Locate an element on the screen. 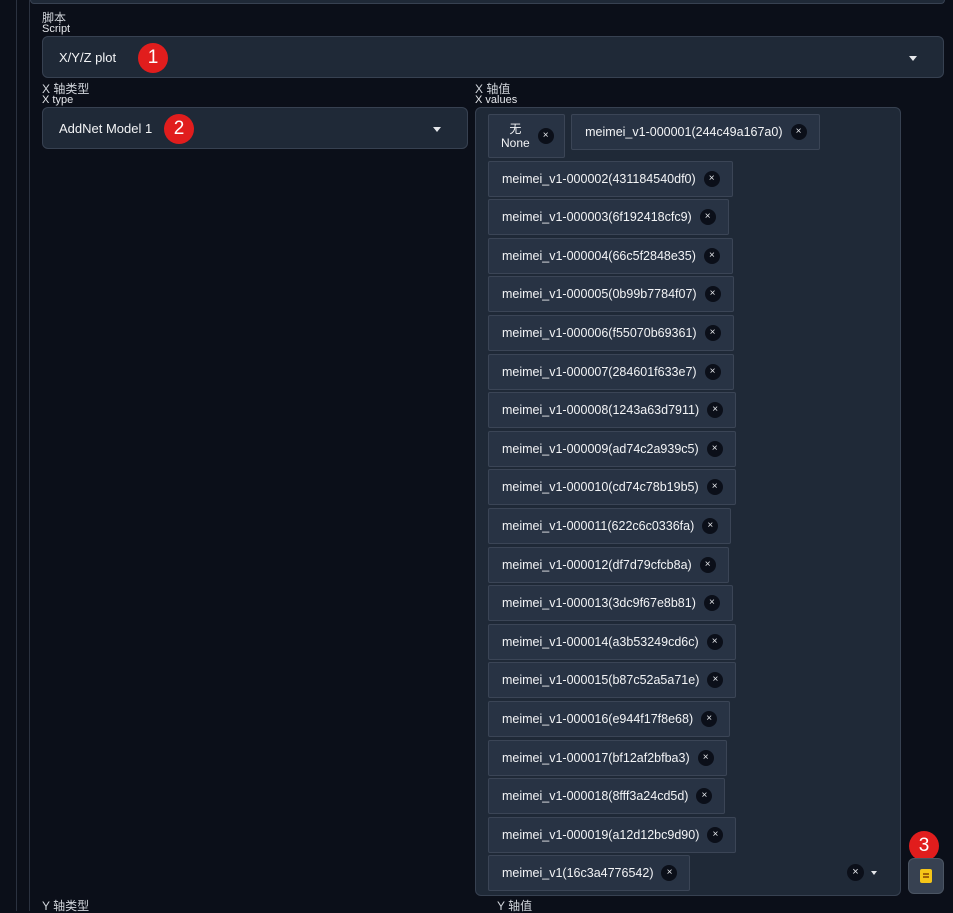  x-value-chip: meimei_v1-000019(a12d12bc9d90) × is located at coordinates (612, 834).